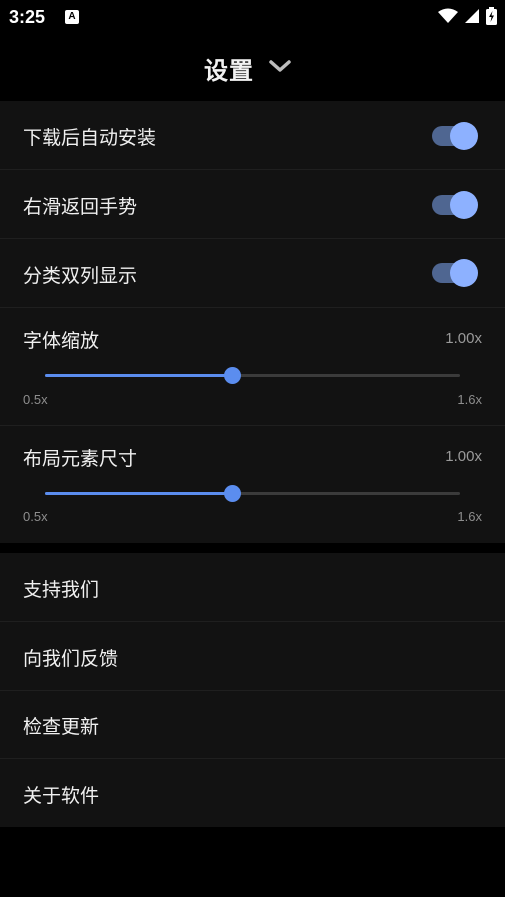  What do you see at coordinates (252, 204) in the screenshot?
I see `setting-row-swipe-back: 右滑返回手势` at bounding box center [252, 204].